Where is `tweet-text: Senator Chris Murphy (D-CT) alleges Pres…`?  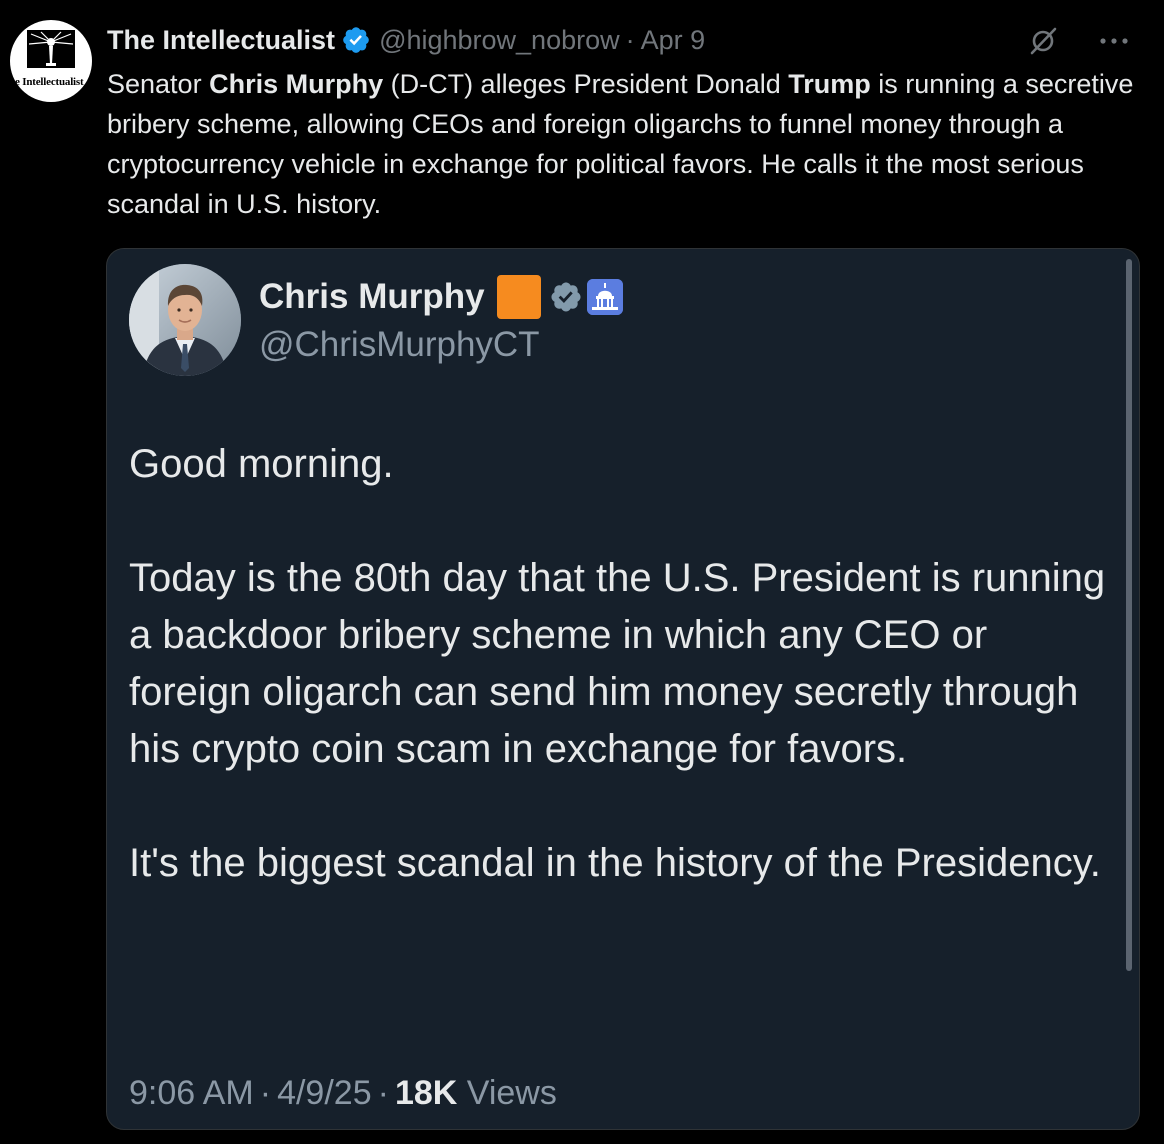 tweet-text: Senator Chris Murphy (D-CT) alleges Pres… is located at coordinates (629, 144).